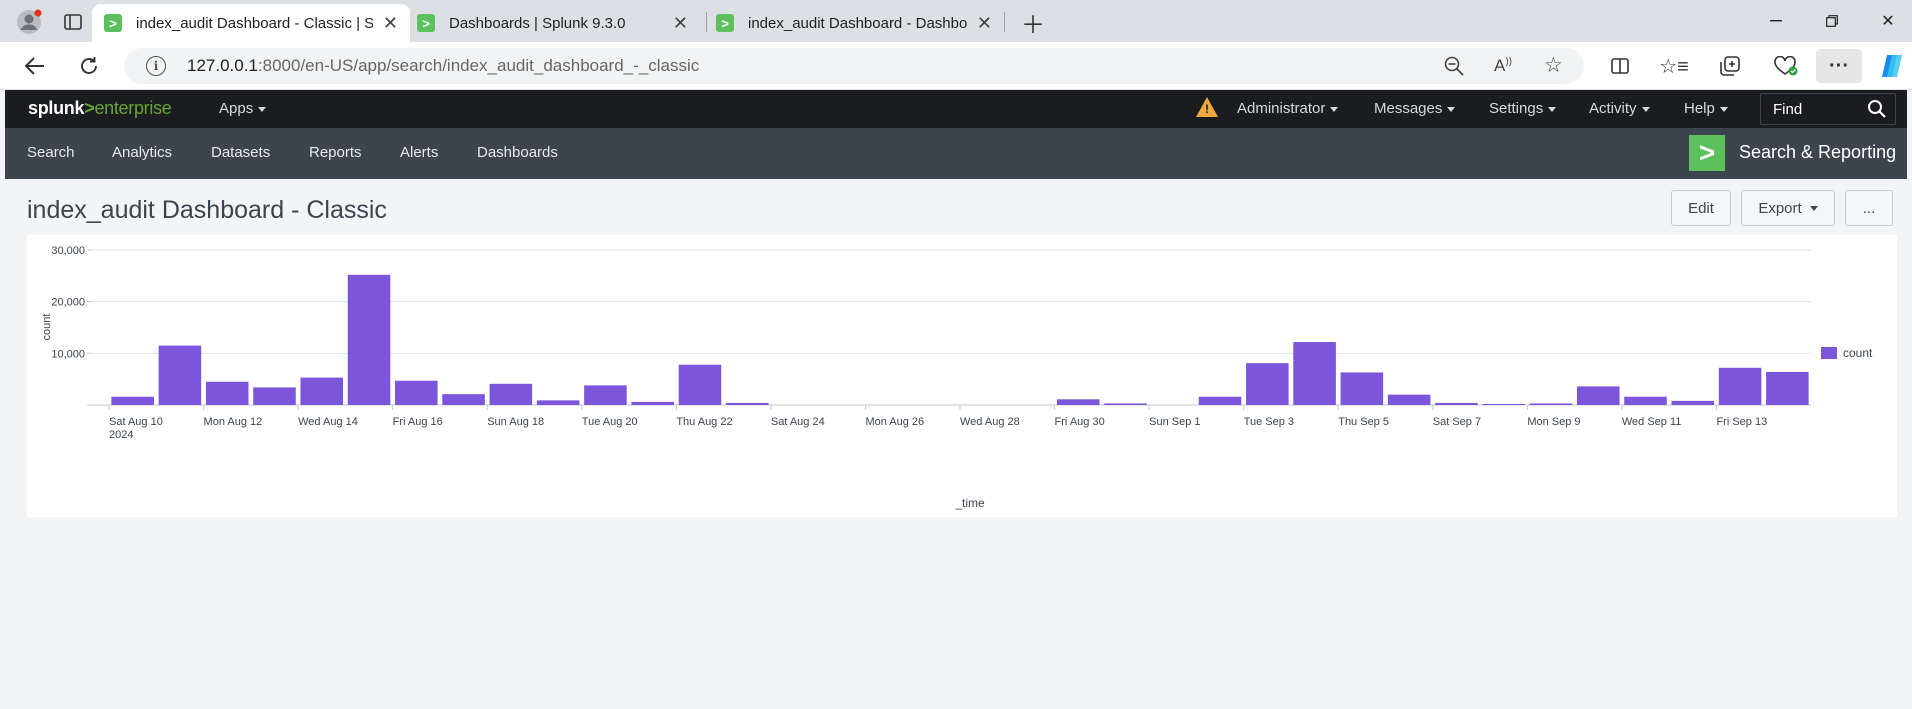 The image size is (1912, 709). Describe the element at coordinates (1207, 107) in the screenshot. I see `warning-icon: !` at that location.